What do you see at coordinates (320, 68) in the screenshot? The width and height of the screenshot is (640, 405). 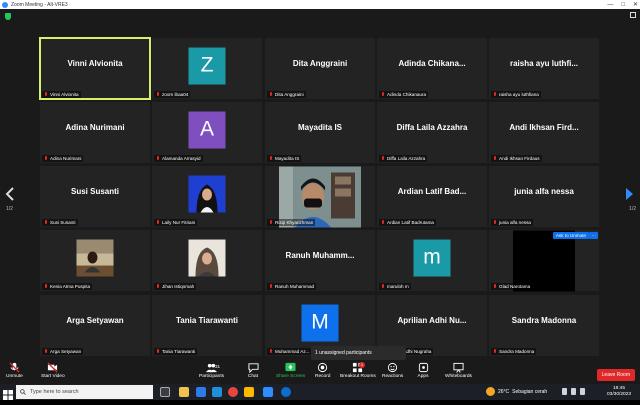 I see `participant-tile: Dita Anggraini Dita Anggraini` at bounding box center [320, 68].